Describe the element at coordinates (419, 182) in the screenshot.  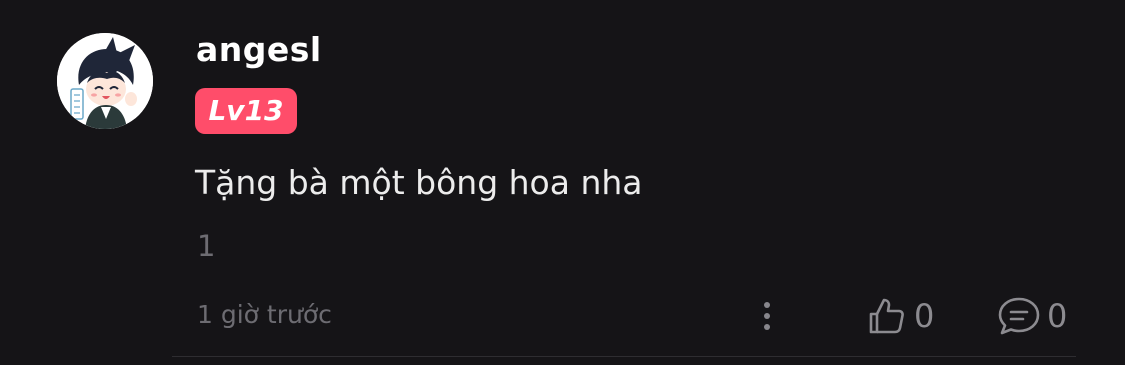
I see `comment-text: Tặng bà một bông hoa nha` at that location.